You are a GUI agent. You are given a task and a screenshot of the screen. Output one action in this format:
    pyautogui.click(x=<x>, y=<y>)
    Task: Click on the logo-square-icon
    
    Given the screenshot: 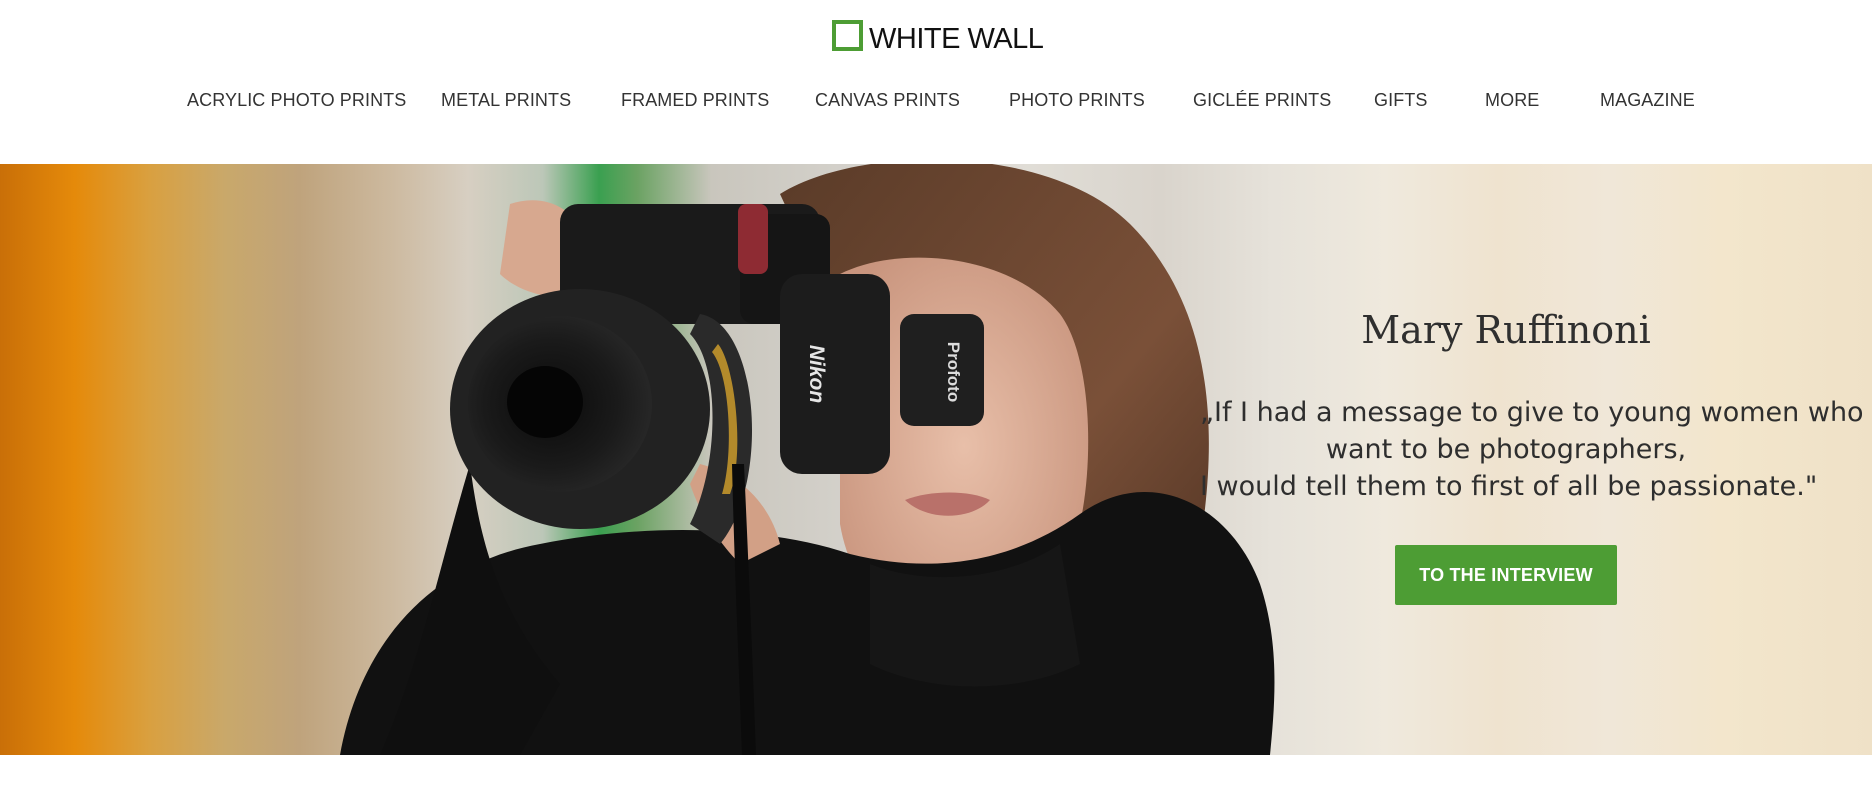 What is the action you would take?
    pyautogui.click(x=847, y=35)
    